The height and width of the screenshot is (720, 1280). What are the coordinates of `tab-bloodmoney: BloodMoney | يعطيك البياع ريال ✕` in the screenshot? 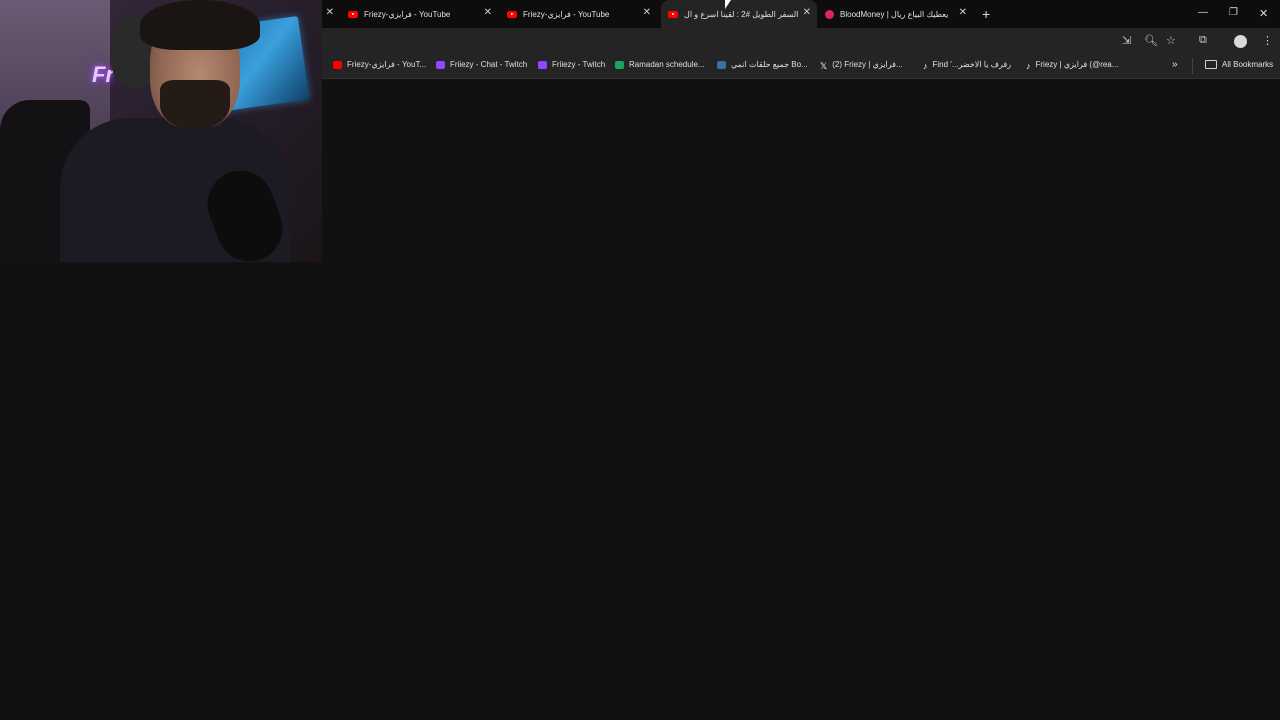 It's located at (899, 14).